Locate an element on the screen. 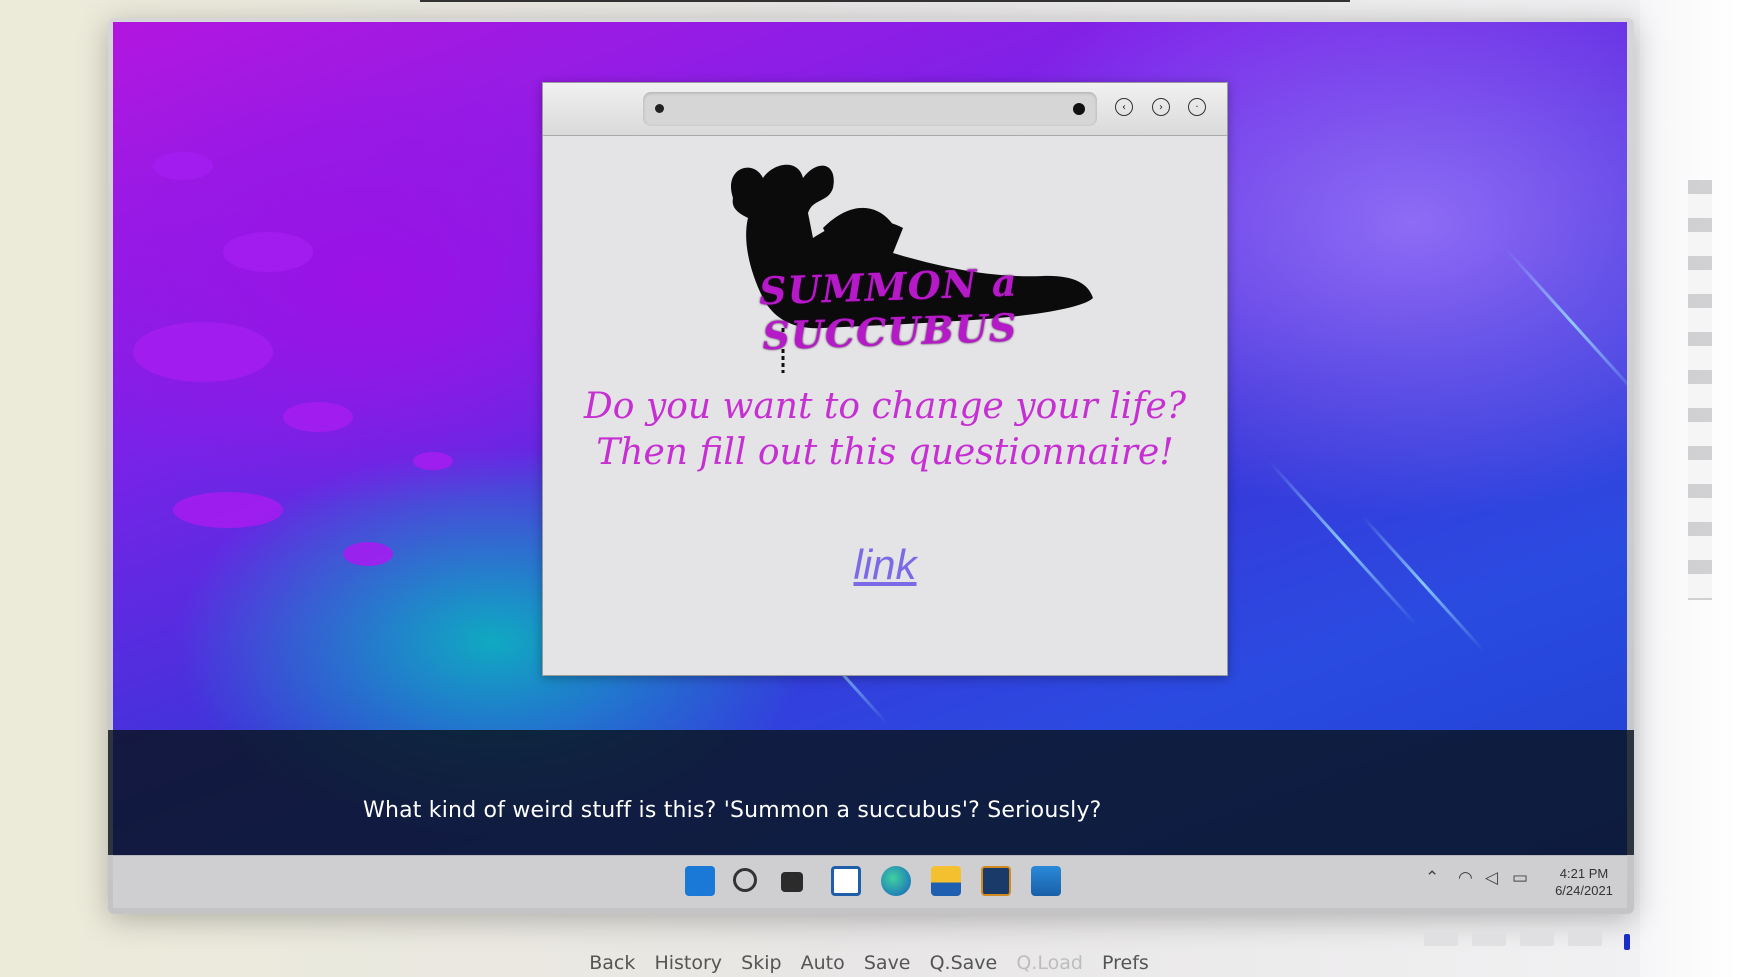 This screenshot has height=977, width=1738. quick-menu-skip: Skip is located at coordinates (761, 963).